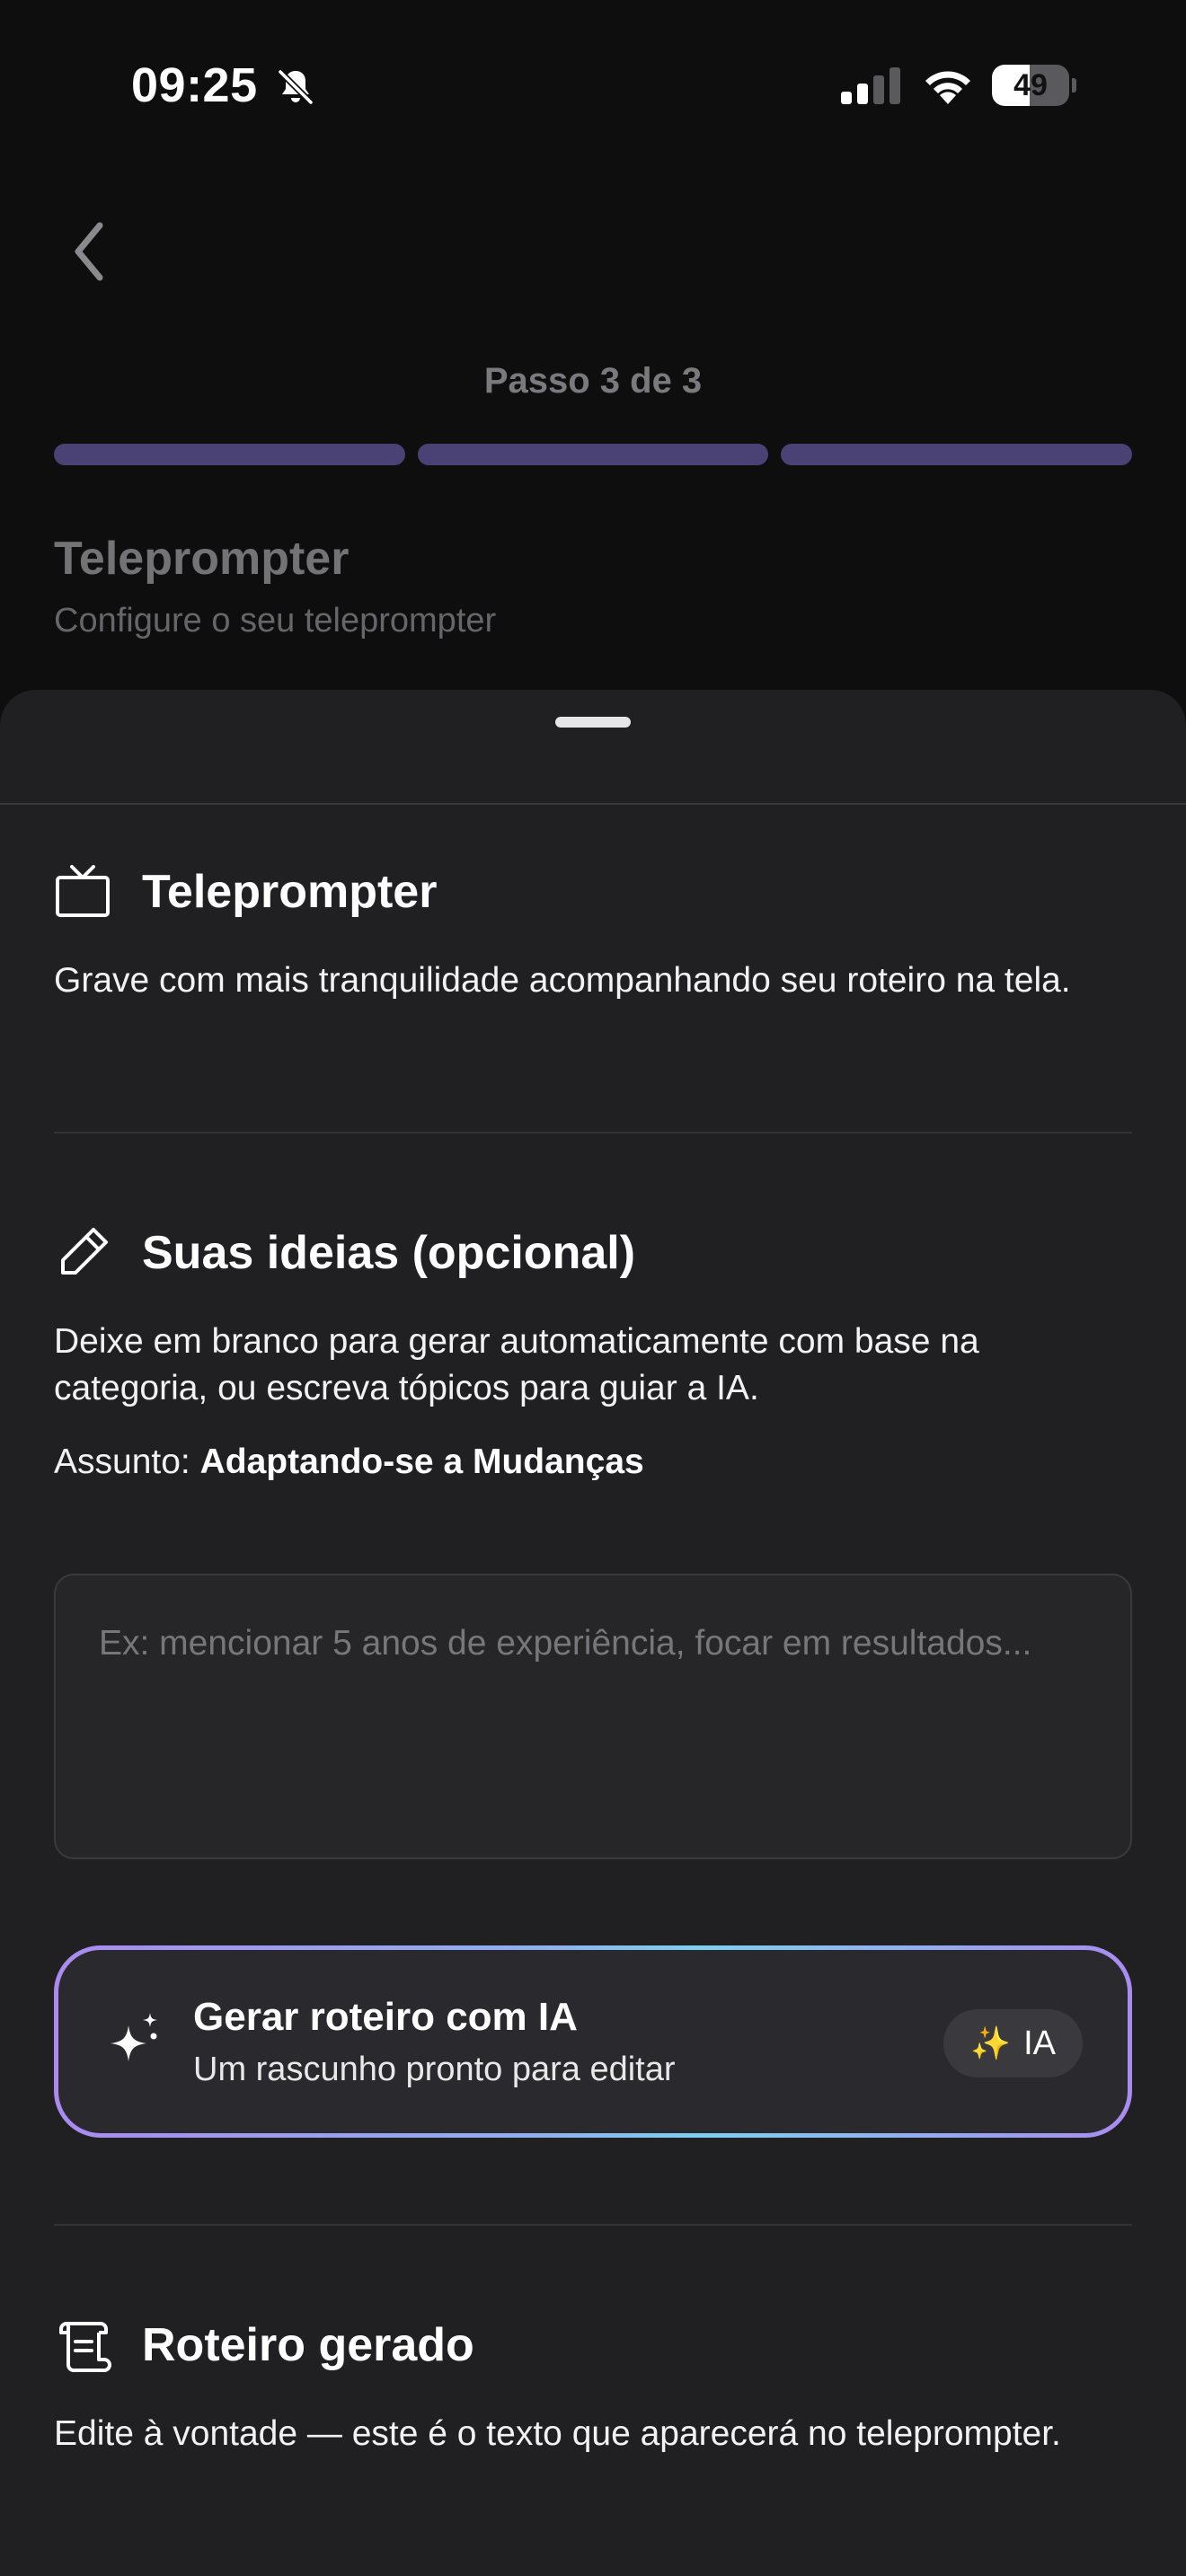  What do you see at coordinates (275, 621) in the screenshot?
I see `page-subtitle: Configure o seu teleprompter` at bounding box center [275, 621].